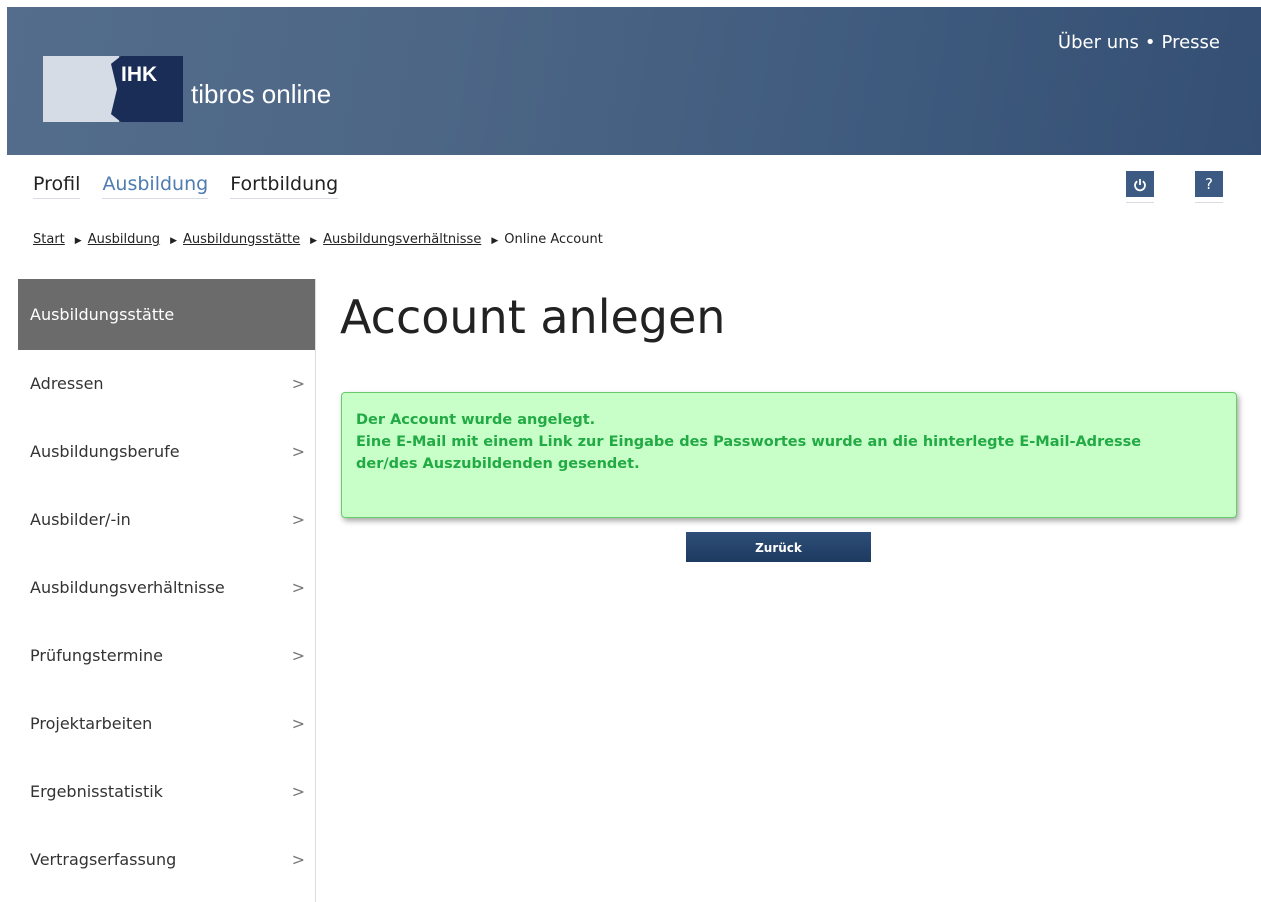  What do you see at coordinates (166, 656) in the screenshot?
I see `sidebar-item-pruefungstermine: Prüfungstermine >` at bounding box center [166, 656].